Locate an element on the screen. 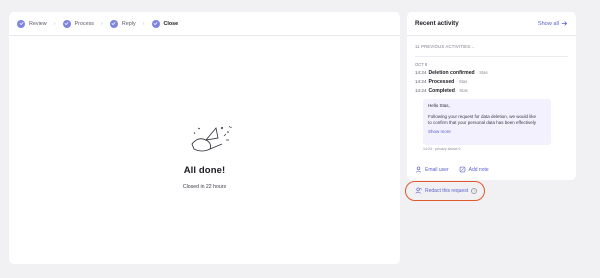 This screenshot has width=600, height=278. redact-request-button: Redact this request i is located at coordinates (446, 190).